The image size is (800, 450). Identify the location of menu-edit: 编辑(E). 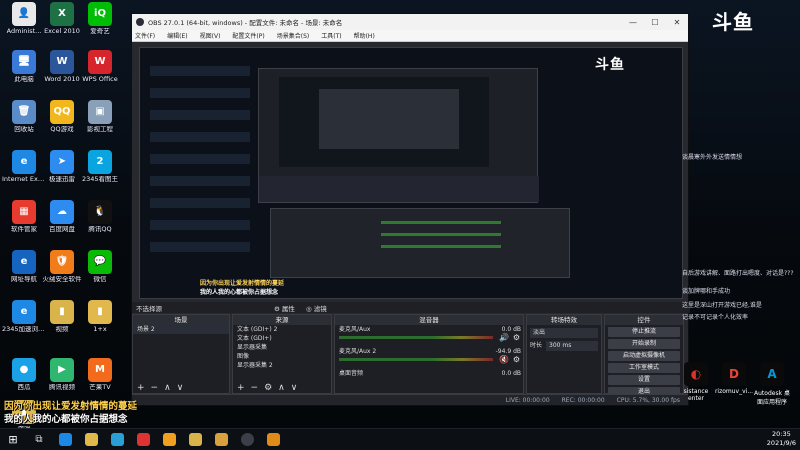
(177, 35).